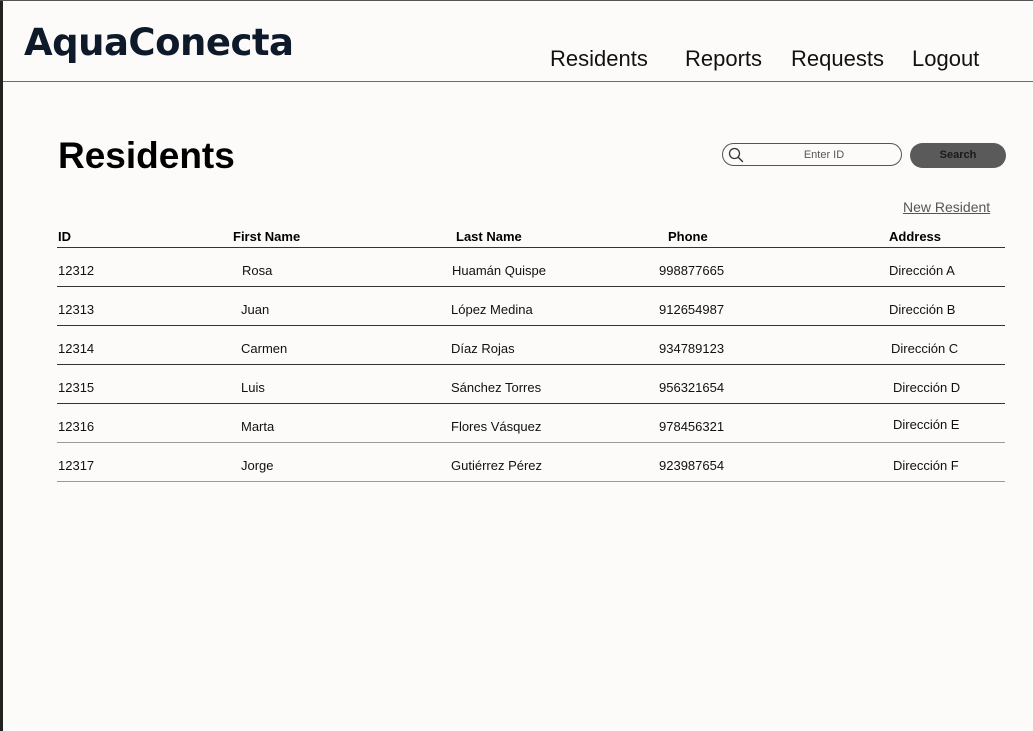 The image size is (1033, 731). Describe the element at coordinates (945, 59) in the screenshot. I see `nav-logout: Logout` at that location.